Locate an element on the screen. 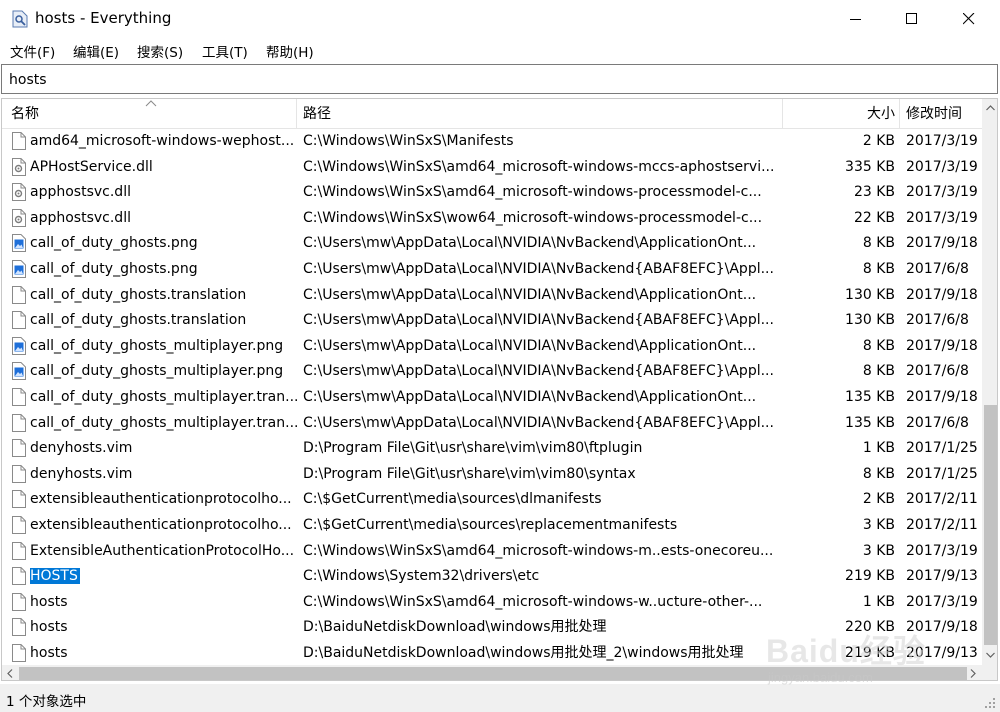 Image resolution: width=1000 pixels, height=712 pixels. row-path: C:\Windows\WinSxS\Manifests is located at coordinates (408, 141).